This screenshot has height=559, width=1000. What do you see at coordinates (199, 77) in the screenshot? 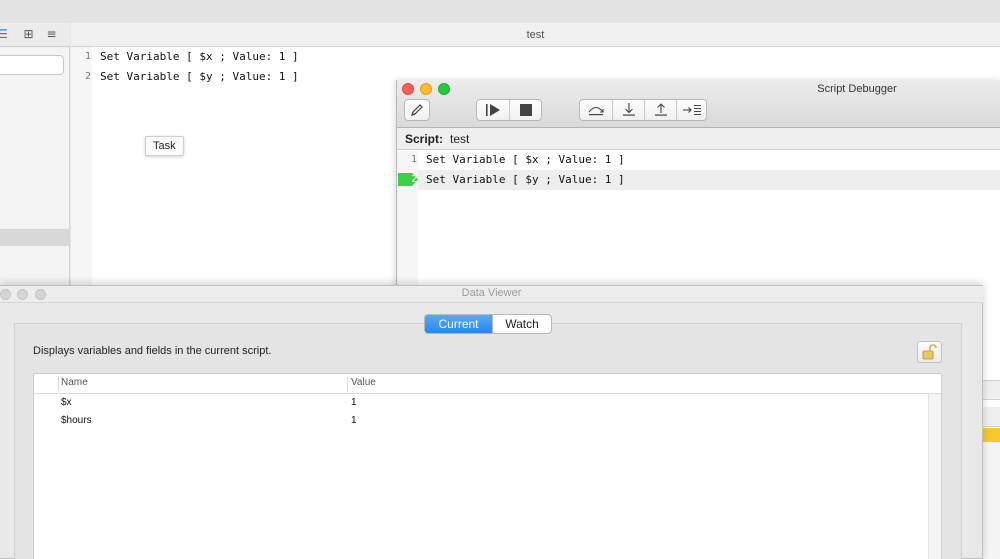
I see `script-step: Set Variable [ $y ; Value: 1 ]` at bounding box center [199, 77].